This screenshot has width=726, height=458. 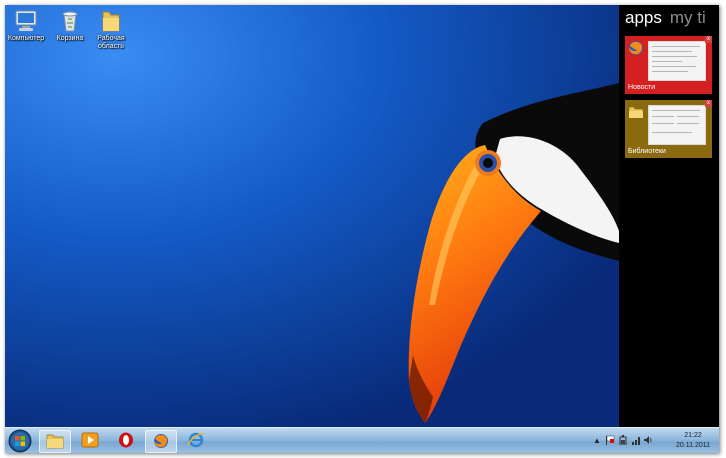 I want to click on start-button, so click(x=20, y=441).